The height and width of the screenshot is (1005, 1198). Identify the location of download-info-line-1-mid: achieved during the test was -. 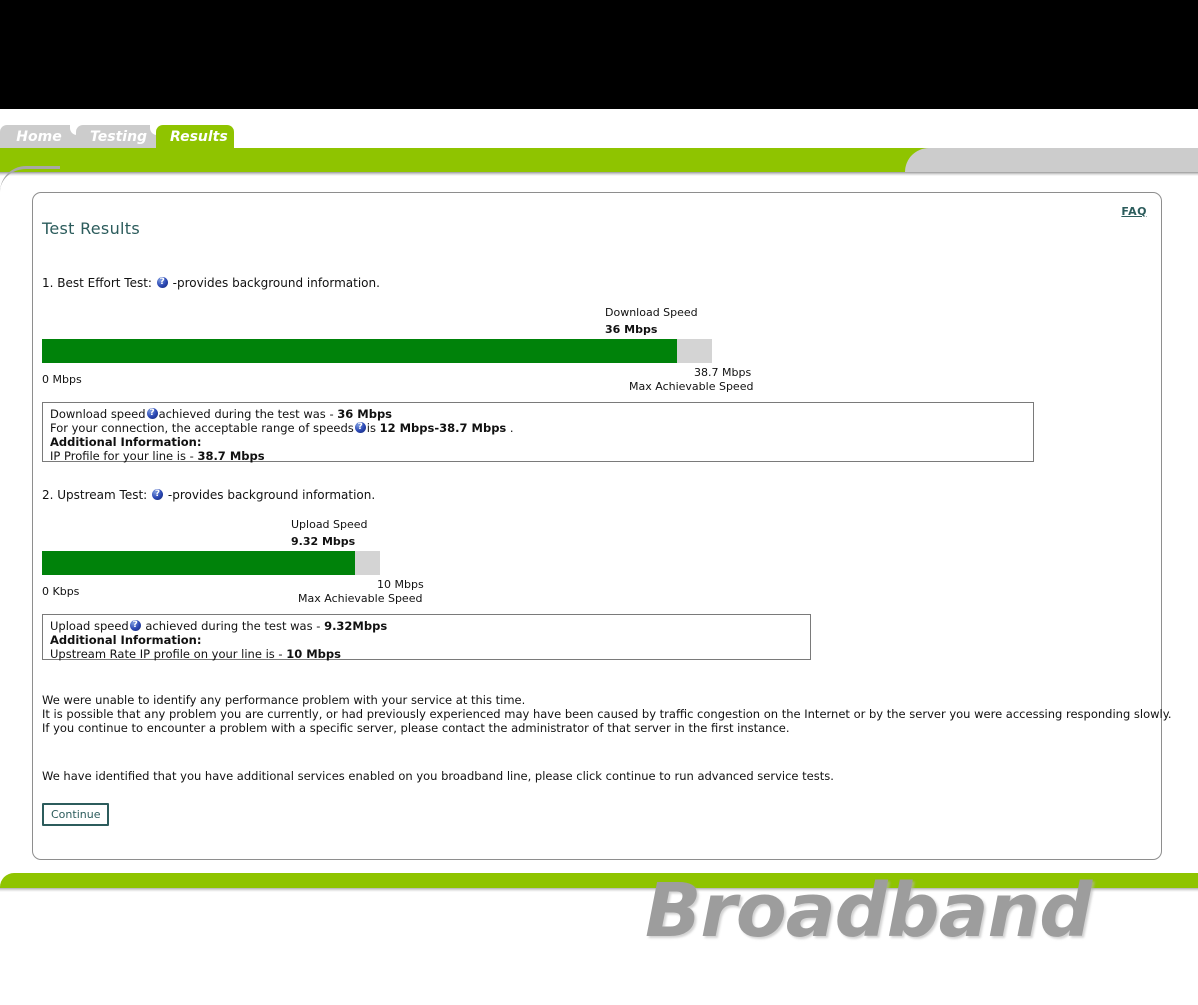
(248, 414).